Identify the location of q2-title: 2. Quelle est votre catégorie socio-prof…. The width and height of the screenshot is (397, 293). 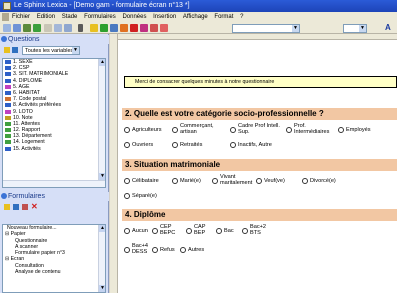
(259, 114).